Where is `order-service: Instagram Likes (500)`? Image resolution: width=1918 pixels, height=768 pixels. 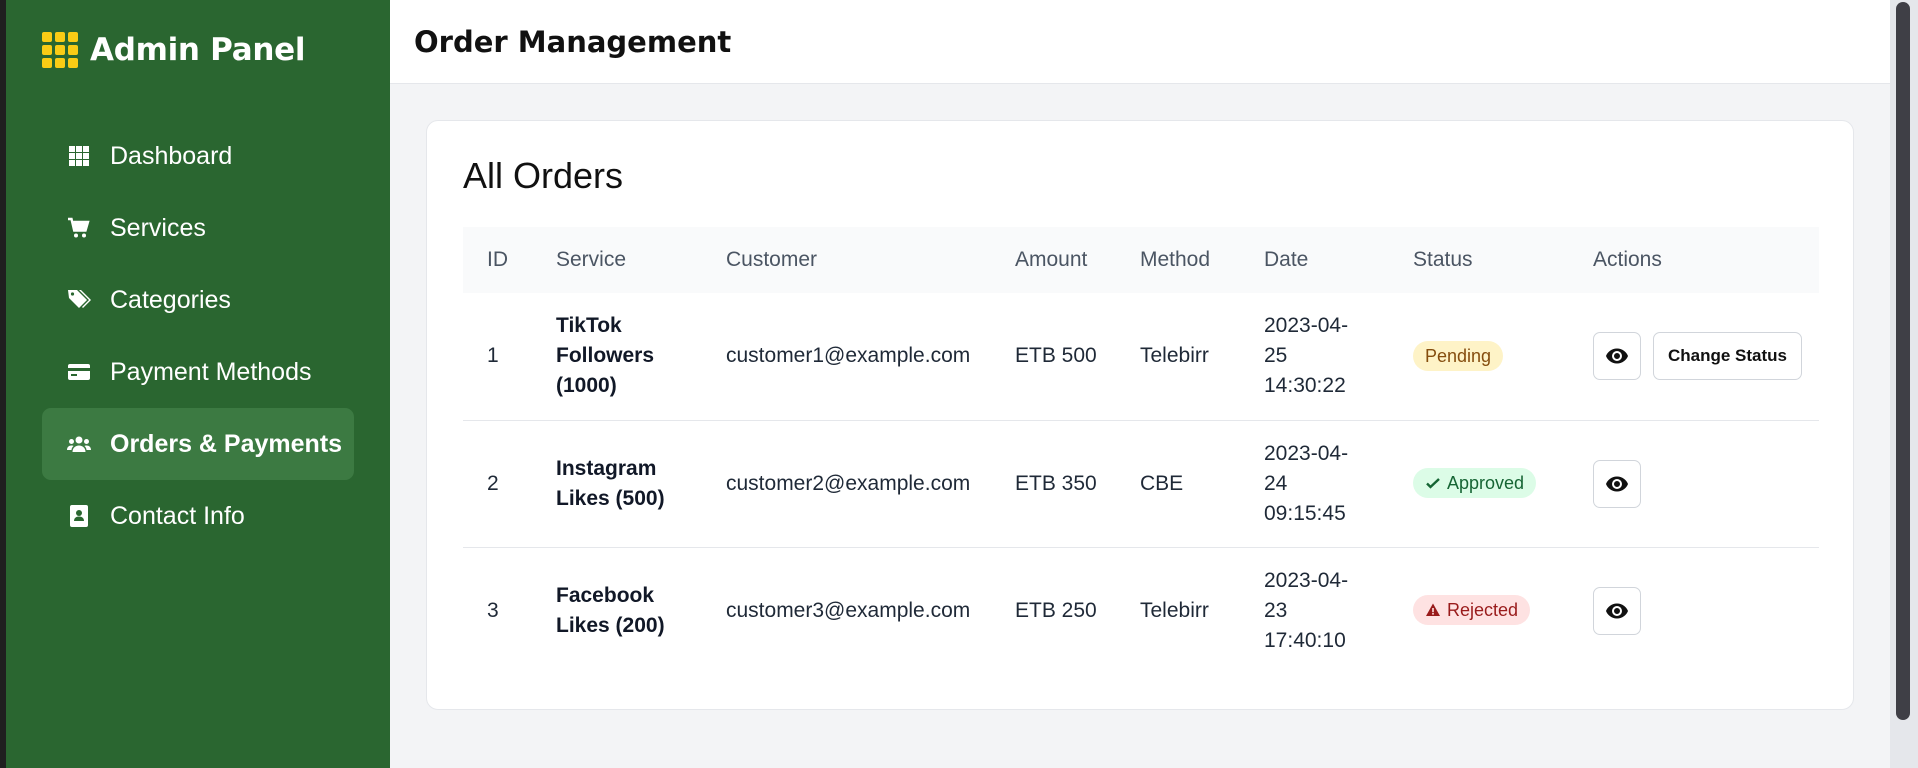
order-service: Instagram Likes (500) is located at coordinates (610, 483).